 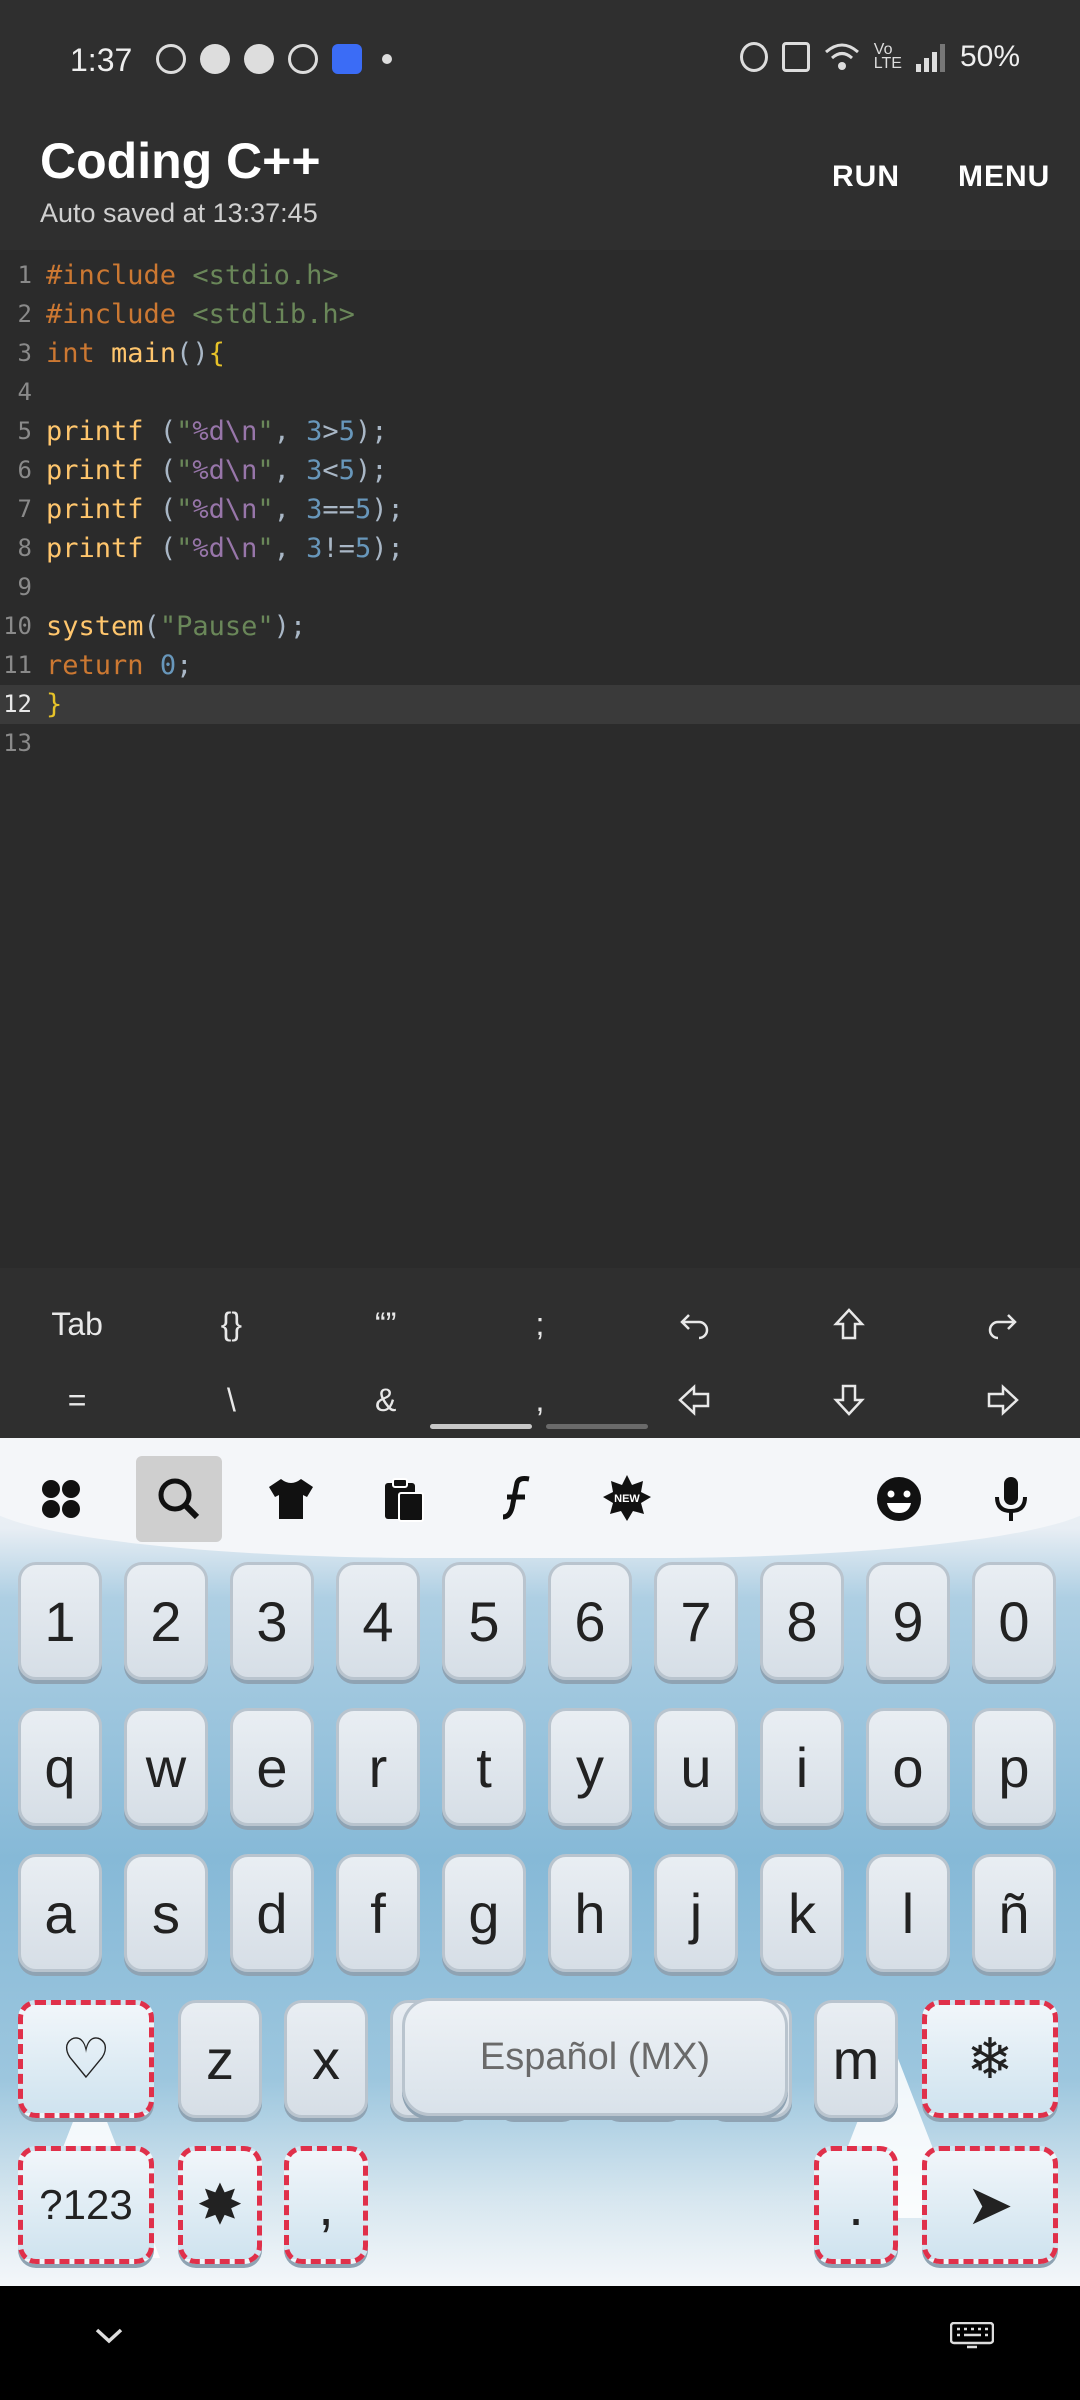 I want to click on key-s: s, so click(x=166, y=1913).